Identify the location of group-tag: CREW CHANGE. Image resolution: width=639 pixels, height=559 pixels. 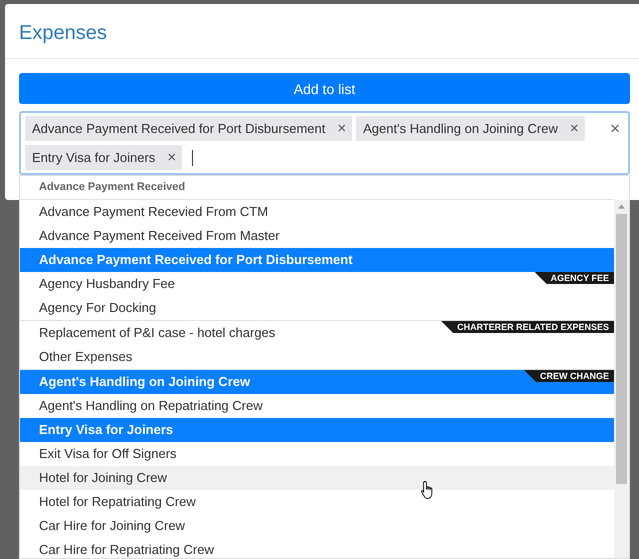
(569, 376).